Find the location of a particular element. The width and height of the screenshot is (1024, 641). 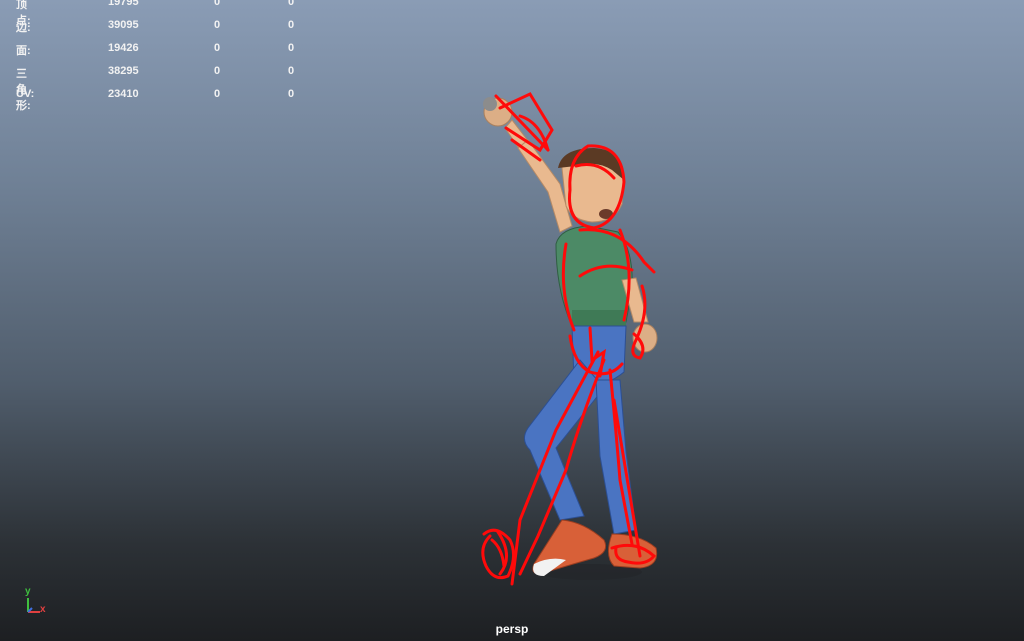

camera-name-label: persp is located at coordinates (512, 629).